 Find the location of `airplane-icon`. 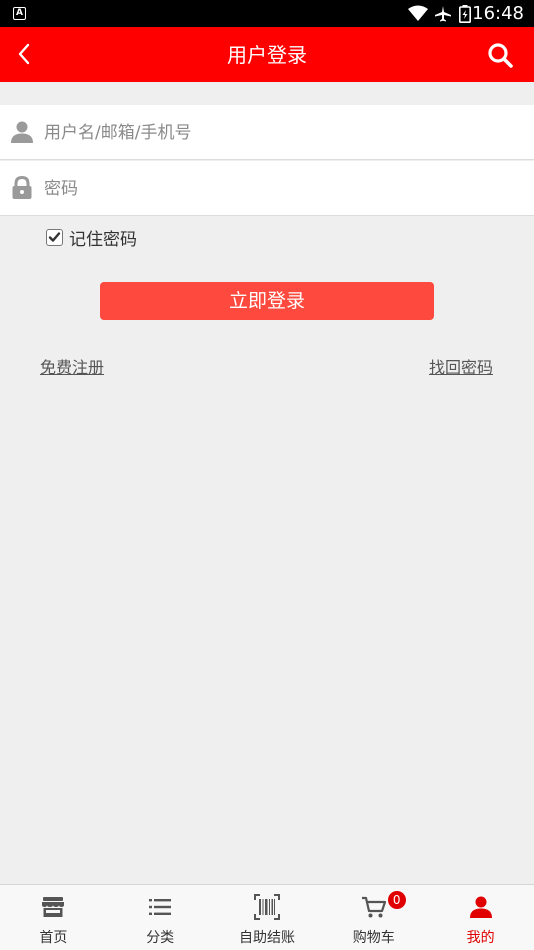

airplane-icon is located at coordinates (443, 14).